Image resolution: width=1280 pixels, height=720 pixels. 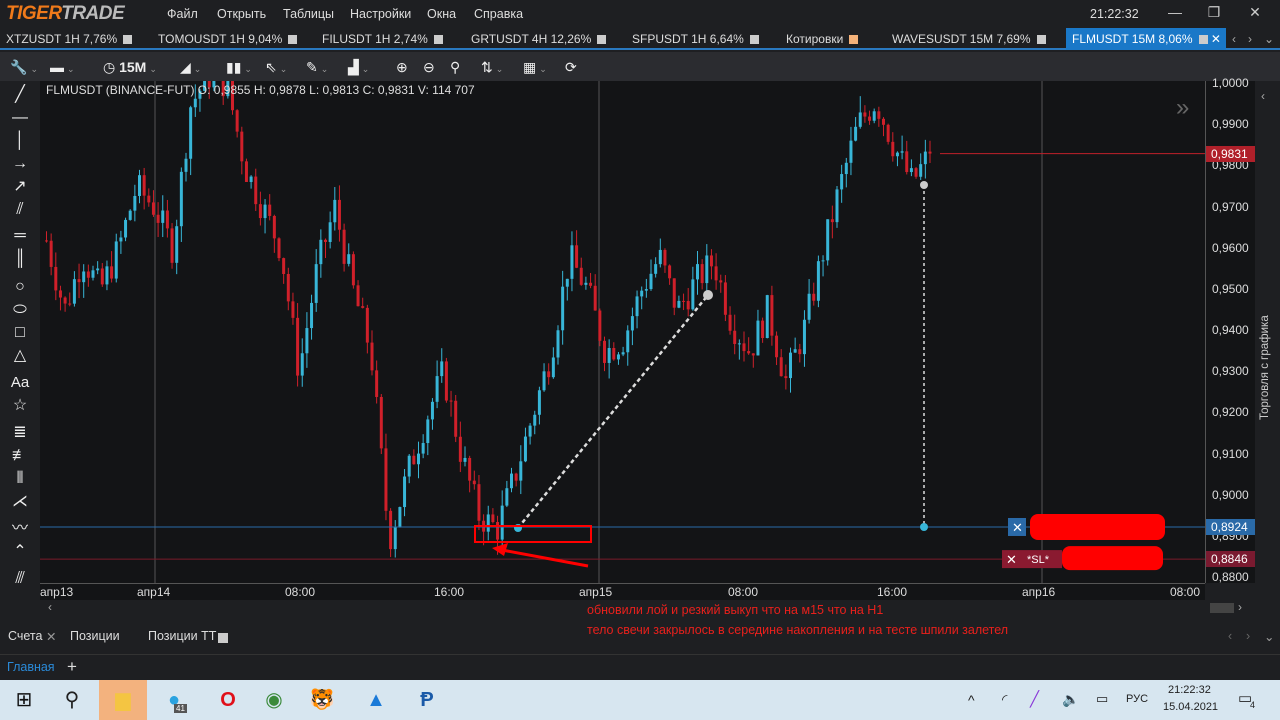 What do you see at coordinates (190, 67) in the screenshot?
I see `chart-type-icon: ◢ ⌄` at bounding box center [190, 67].